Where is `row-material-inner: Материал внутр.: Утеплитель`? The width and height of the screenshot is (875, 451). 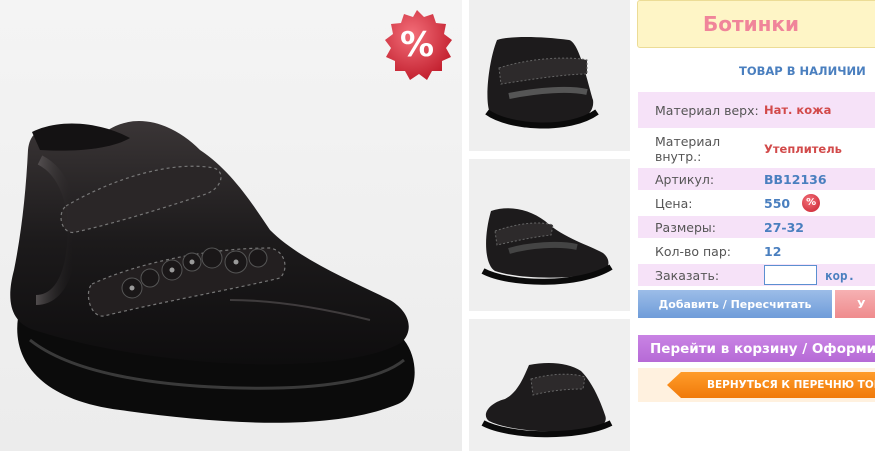 row-material-inner: Материал внутр.: Утеплитель is located at coordinates (756, 149).